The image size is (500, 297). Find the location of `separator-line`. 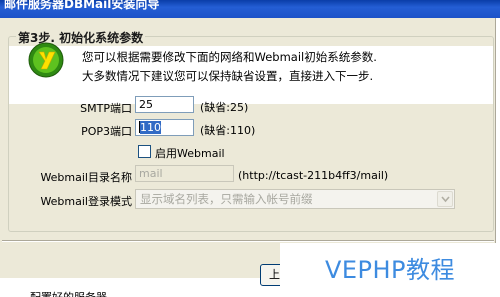

separator-line is located at coordinates (248, 241).